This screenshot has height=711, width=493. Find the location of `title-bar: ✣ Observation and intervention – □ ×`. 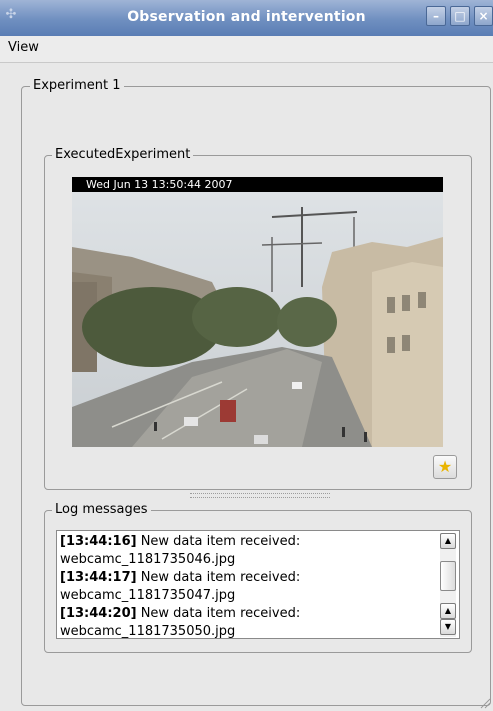

title-bar: ✣ Observation and intervention – □ × is located at coordinates (246, 18).